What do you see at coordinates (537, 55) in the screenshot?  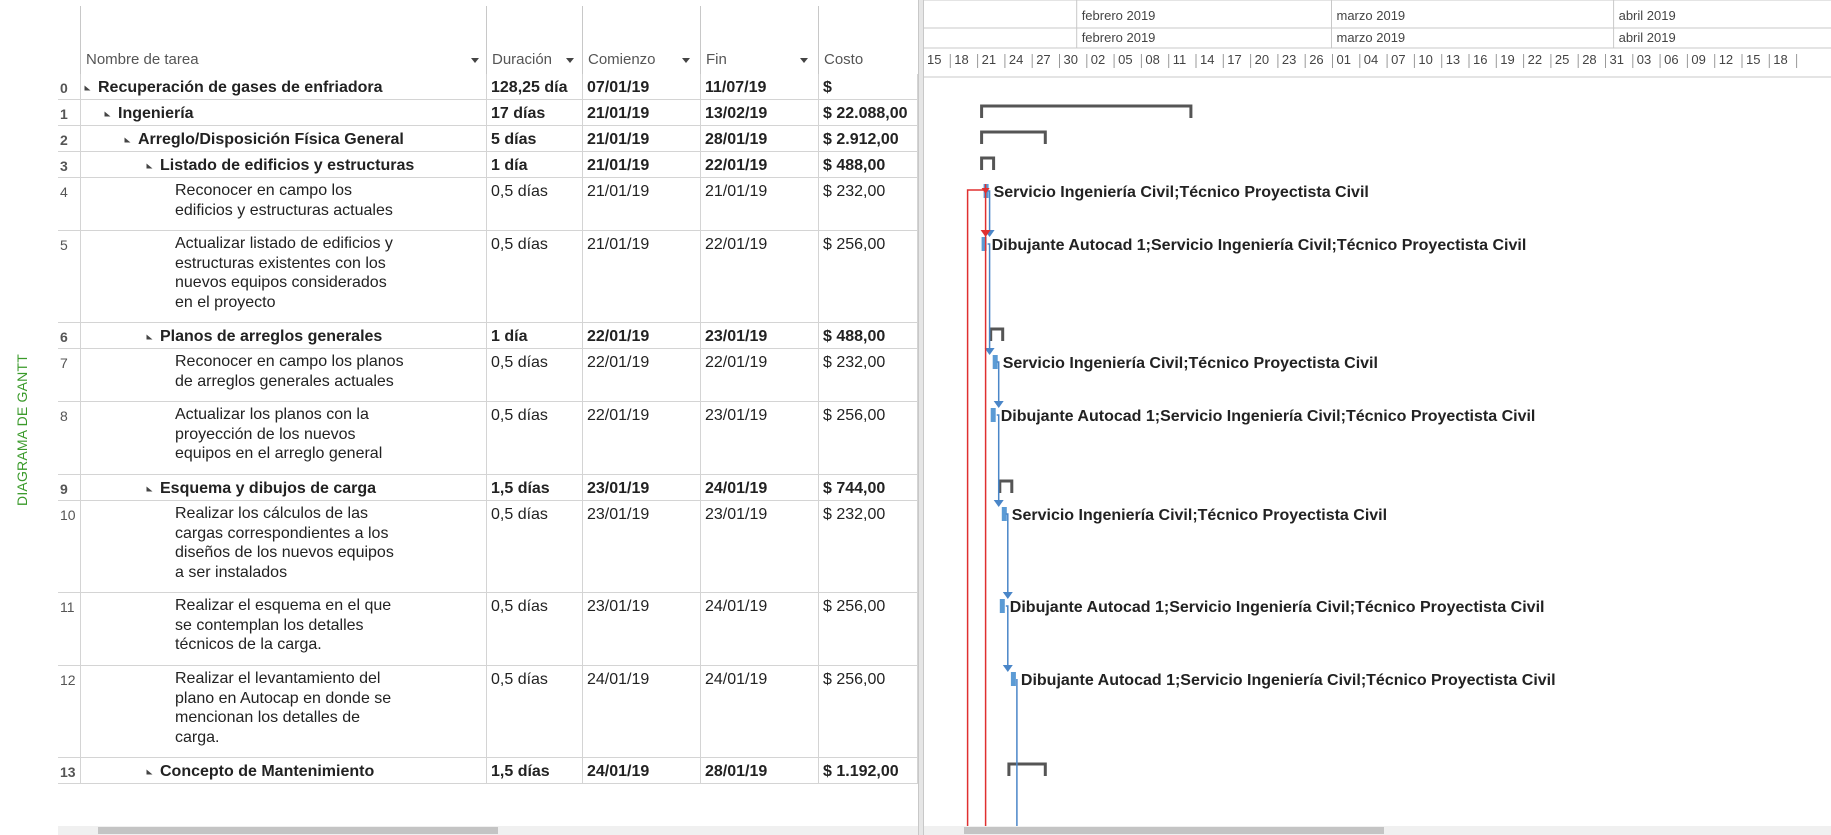 I see `column-header-duration: Duración` at bounding box center [537, 55].